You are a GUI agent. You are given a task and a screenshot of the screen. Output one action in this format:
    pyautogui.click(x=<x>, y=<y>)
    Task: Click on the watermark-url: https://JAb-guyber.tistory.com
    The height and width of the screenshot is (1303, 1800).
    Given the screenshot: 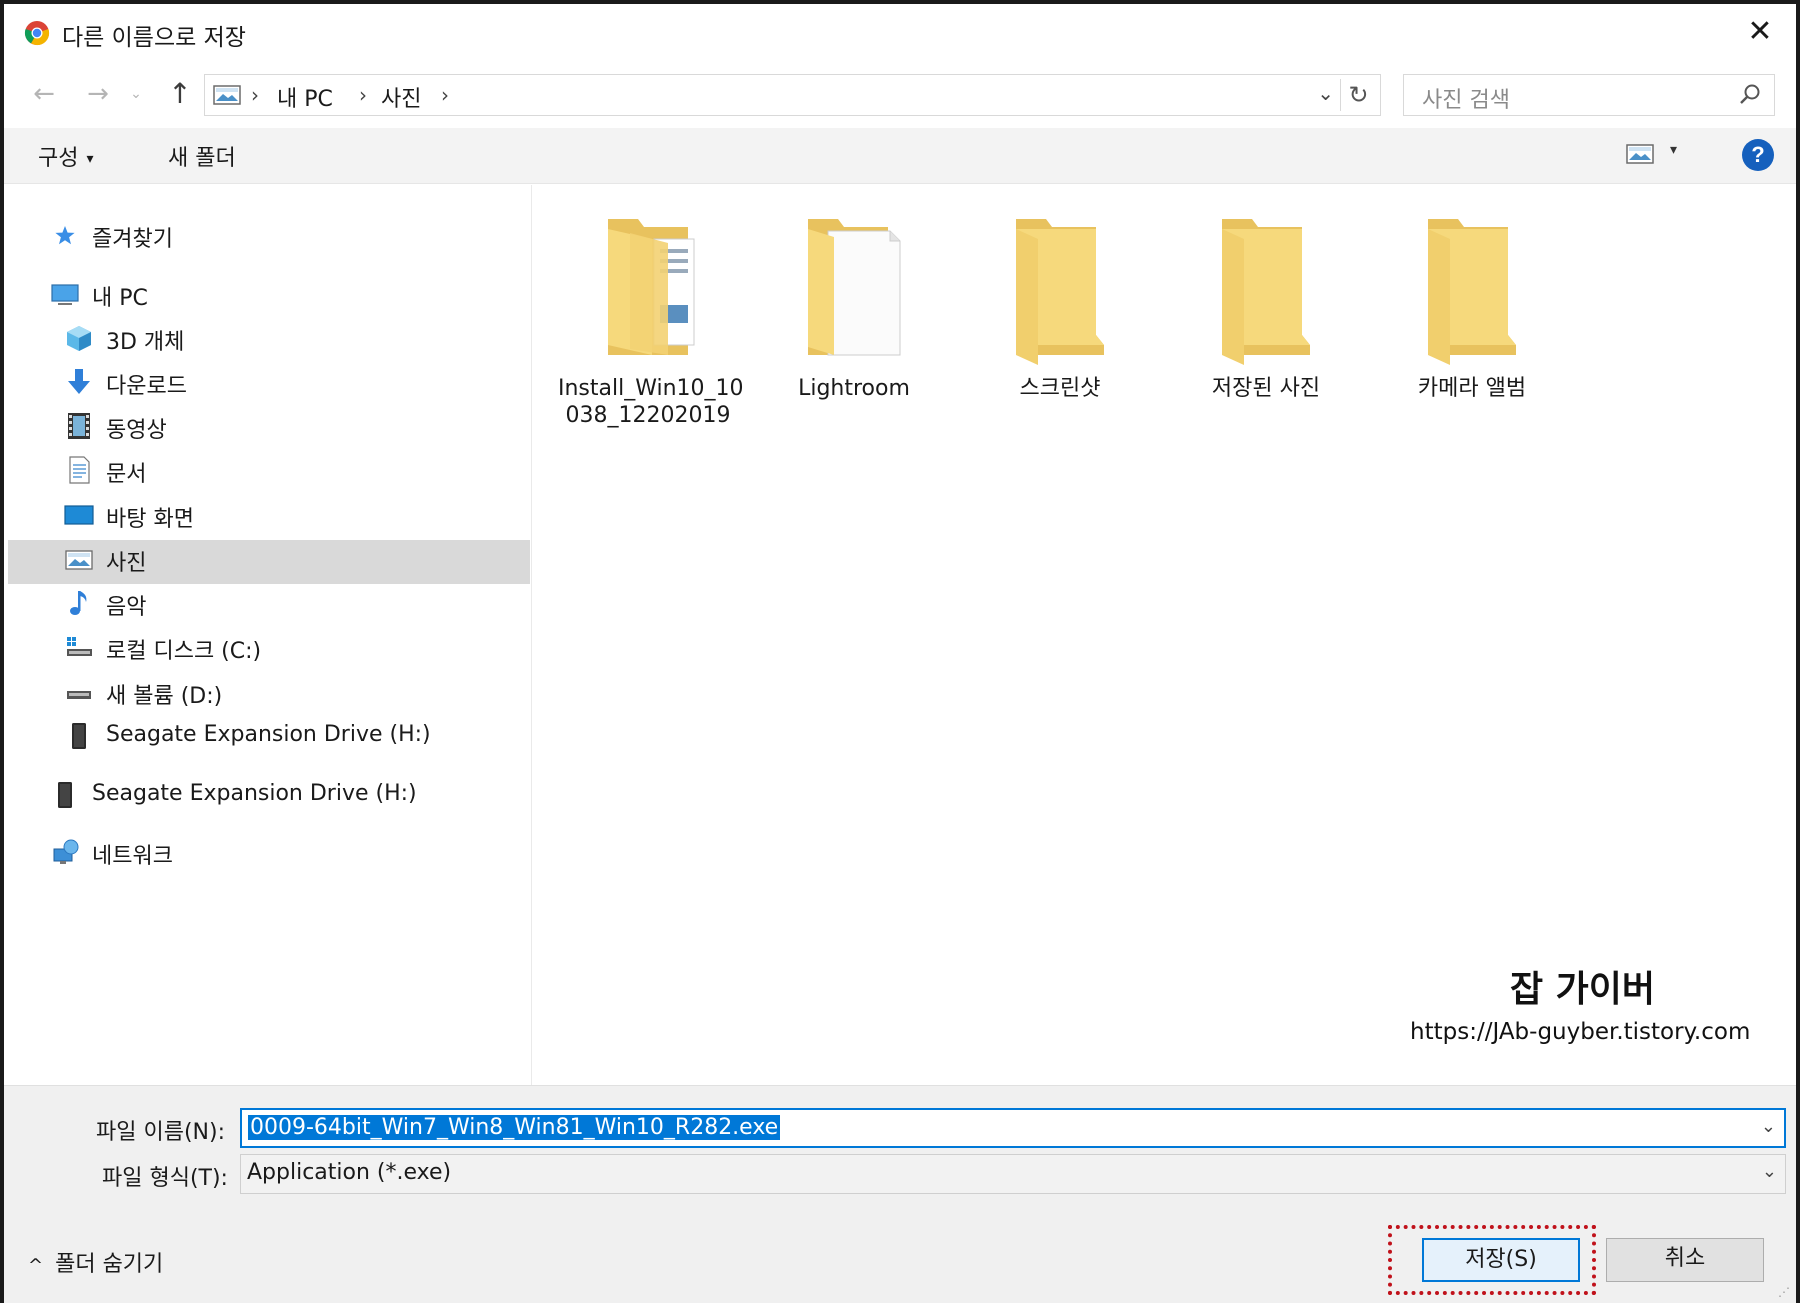 What is the action you would take?
    pyautogui.click(x=1580, y=1032)
    